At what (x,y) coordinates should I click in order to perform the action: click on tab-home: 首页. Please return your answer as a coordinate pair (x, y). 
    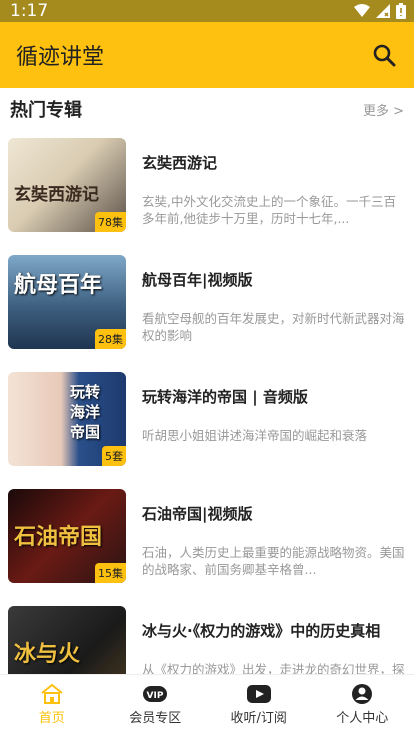
    Looking at the image, I should click on (52, 704).